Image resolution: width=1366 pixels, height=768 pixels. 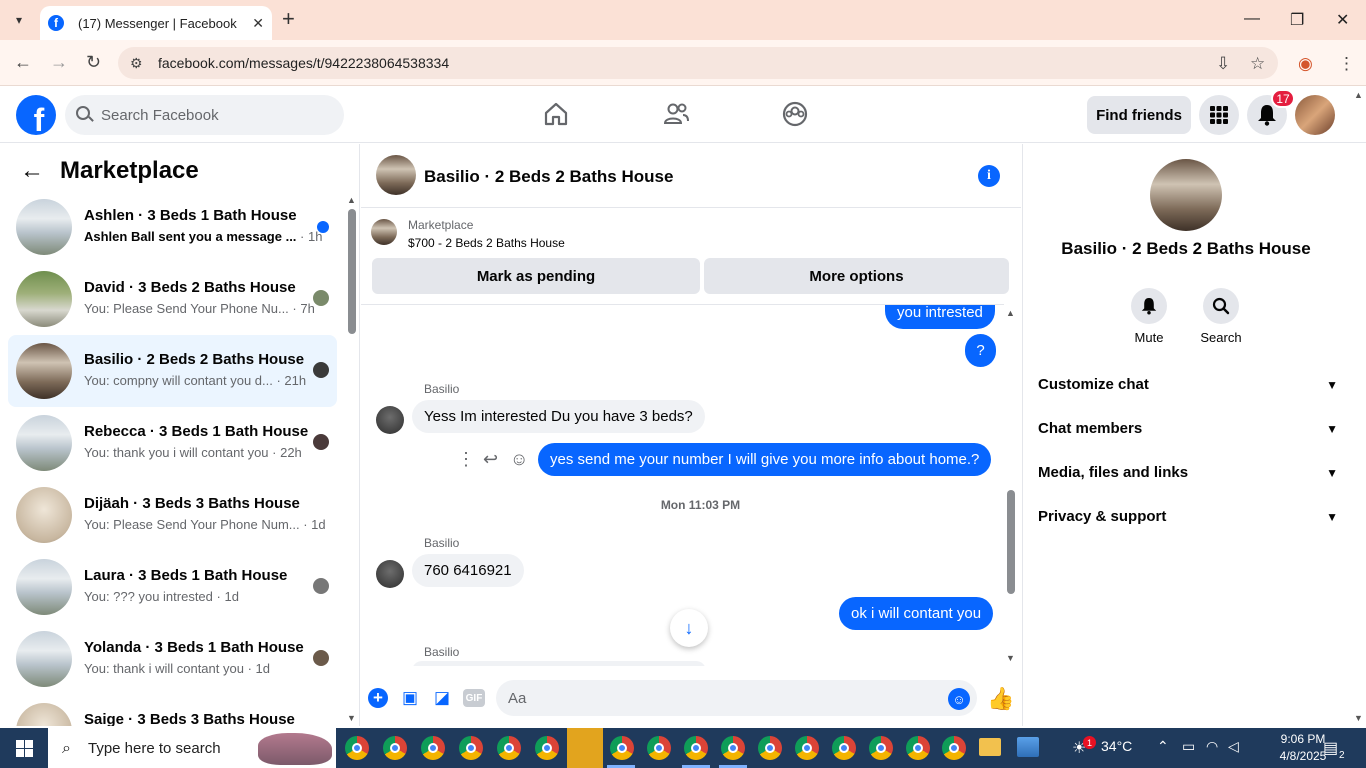 What do you see at coordinates (1223, 64) in the screenshot?
I see `install-app-icon: ⇩` at bounding box center [1223, 64].